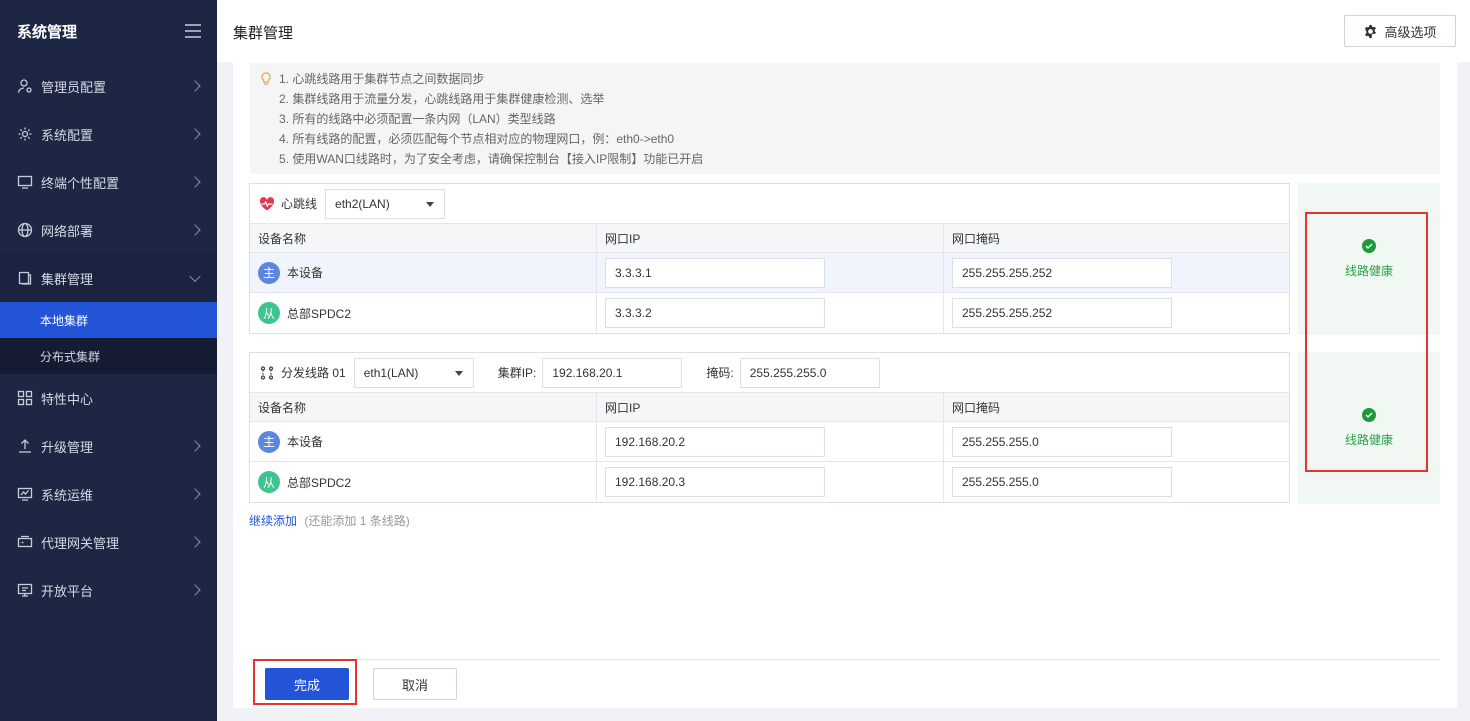 The width and height of the screenshot is (1470, 721). What do you see at coordinates (809, 372) in the screenshot?
I see `cluster-mask-input: 255.255.255.0` at bounding box center [809, 372].